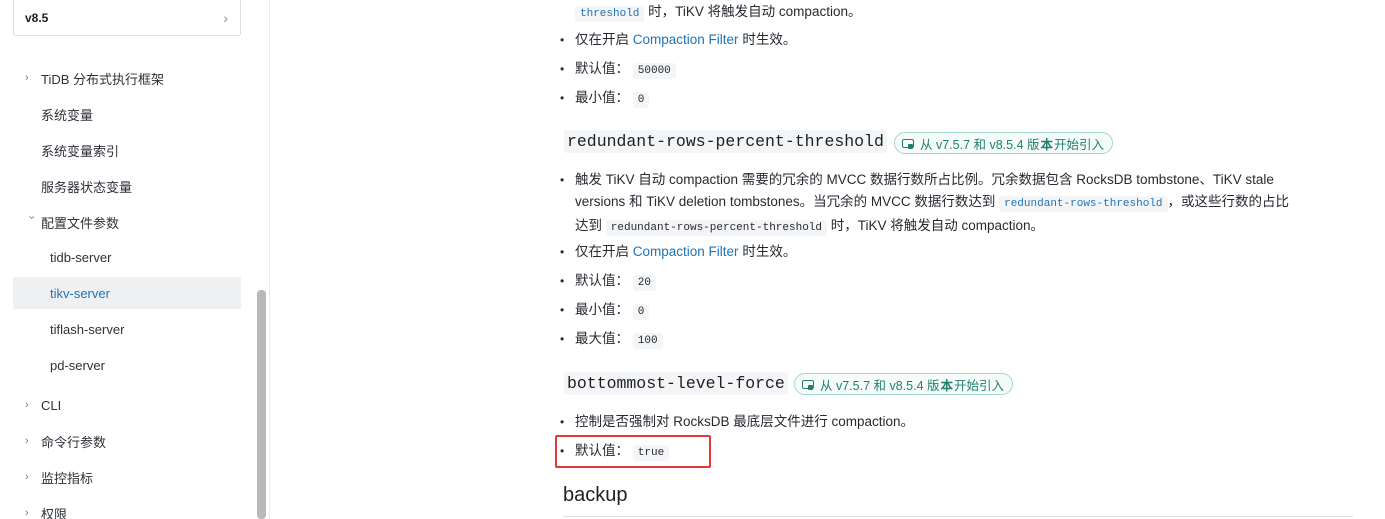  I want to click on sidebar-item-label: 系统变量, so click(67, 115).